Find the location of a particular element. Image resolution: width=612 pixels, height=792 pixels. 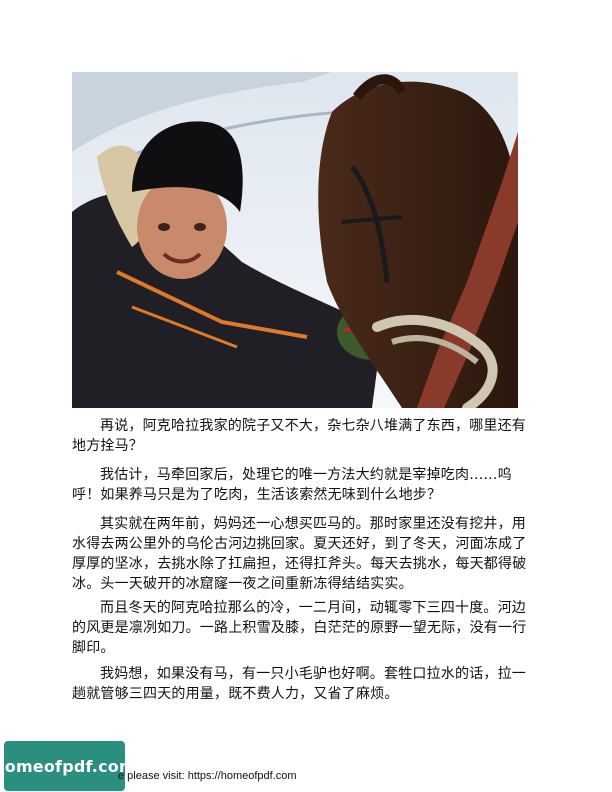

footer-visit-link: e please visit: https://homeofpdf.com is located at coordinates (207, 776).